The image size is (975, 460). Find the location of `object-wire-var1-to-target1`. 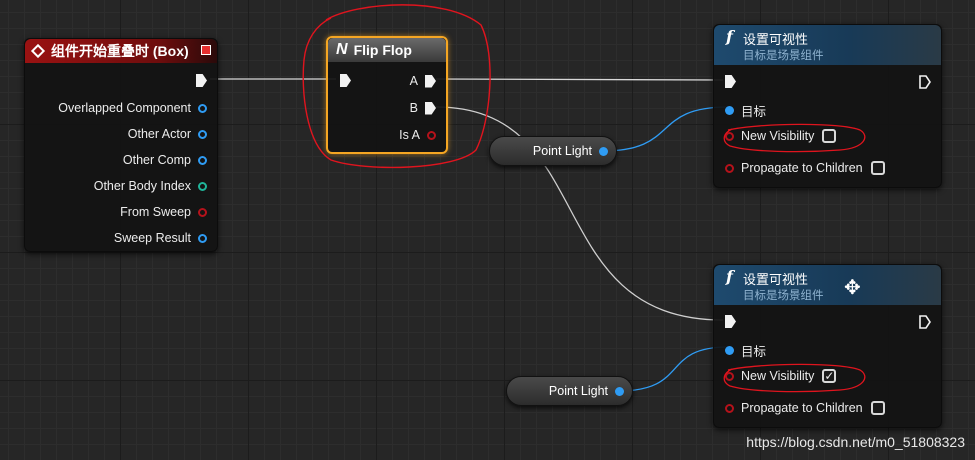

object-wire-var1-to-target1 is located at coordinates (665, 129).